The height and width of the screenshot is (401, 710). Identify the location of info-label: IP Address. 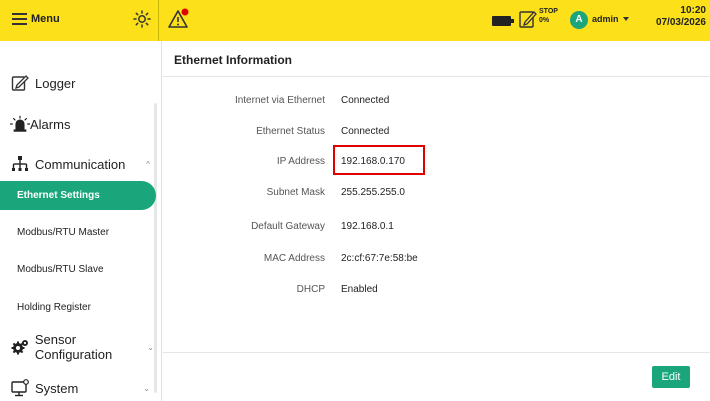
(300, 161).